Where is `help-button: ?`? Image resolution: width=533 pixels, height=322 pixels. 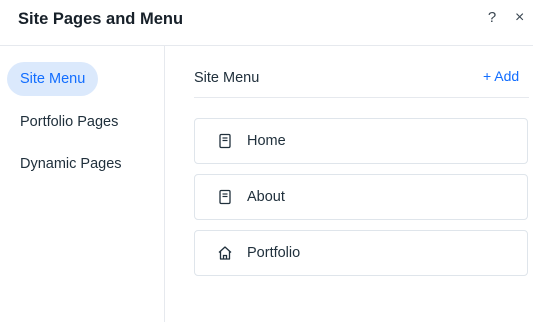 help-button: ? is located at coordinates (492, 18).